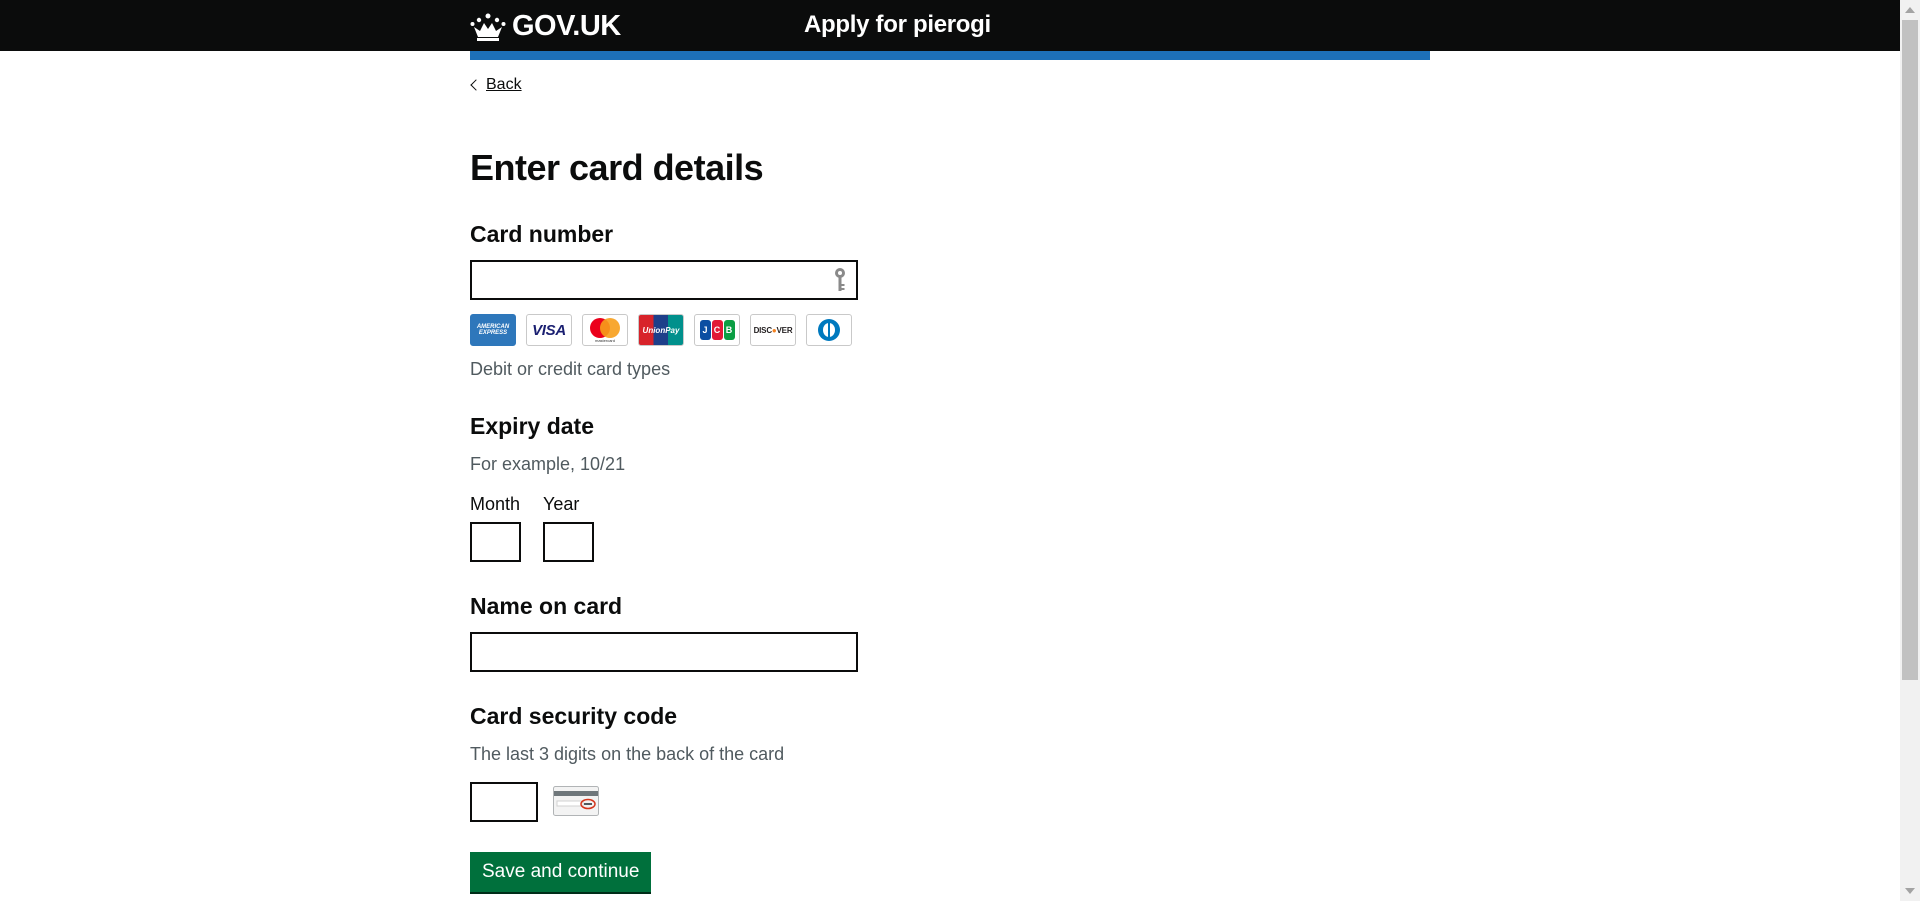  Describe the element at coordinates (840, 280) in the screenshot. I see `key-icon` at that location.